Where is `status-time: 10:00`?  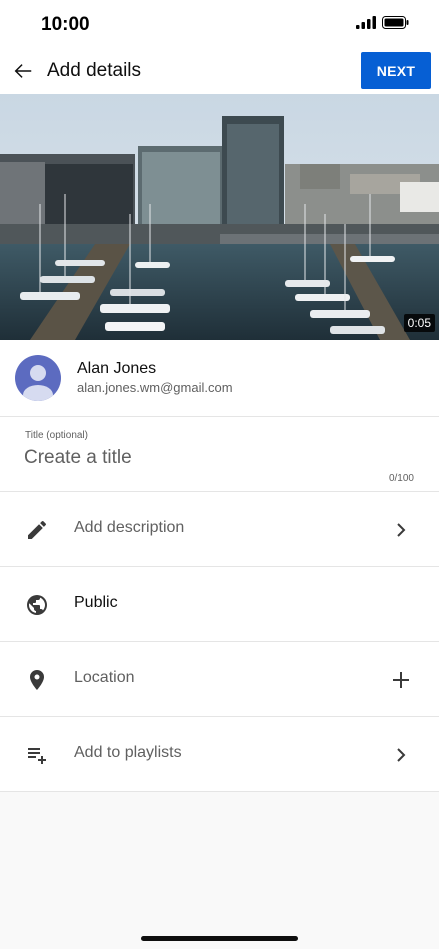
status-time: 10:00 is located at coordinates (65, 24).